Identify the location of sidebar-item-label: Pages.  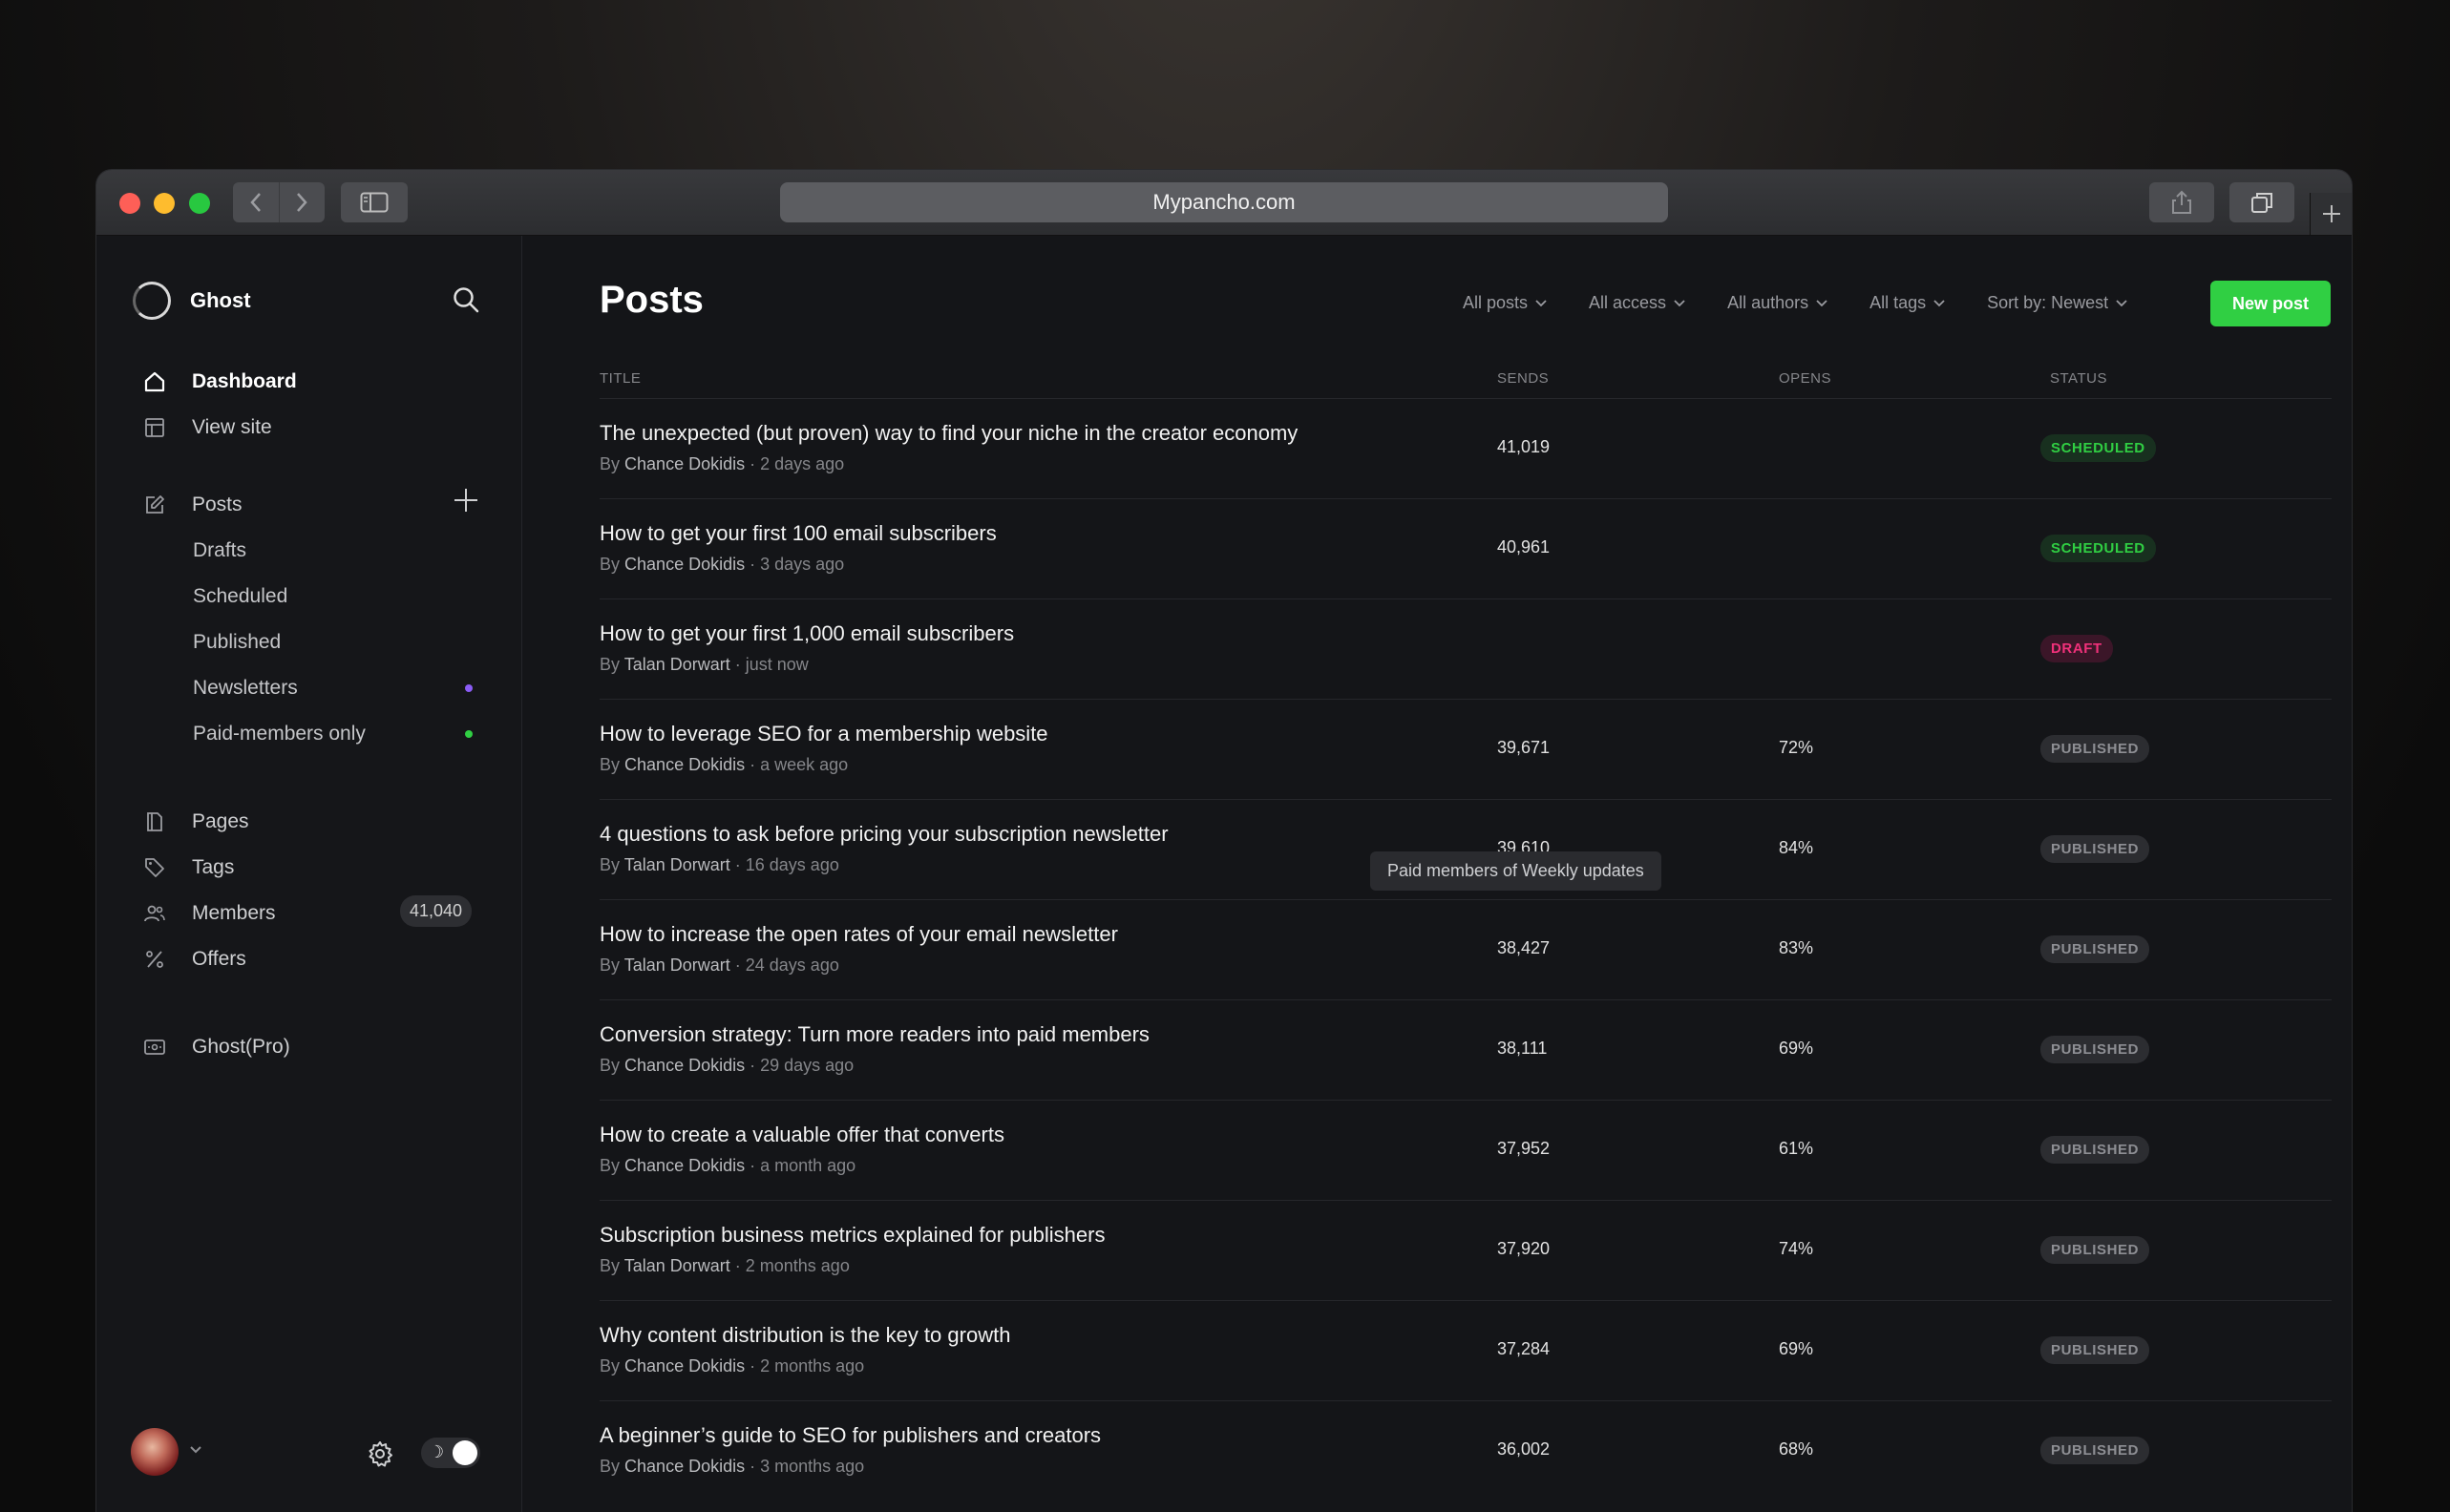
(220, 821).